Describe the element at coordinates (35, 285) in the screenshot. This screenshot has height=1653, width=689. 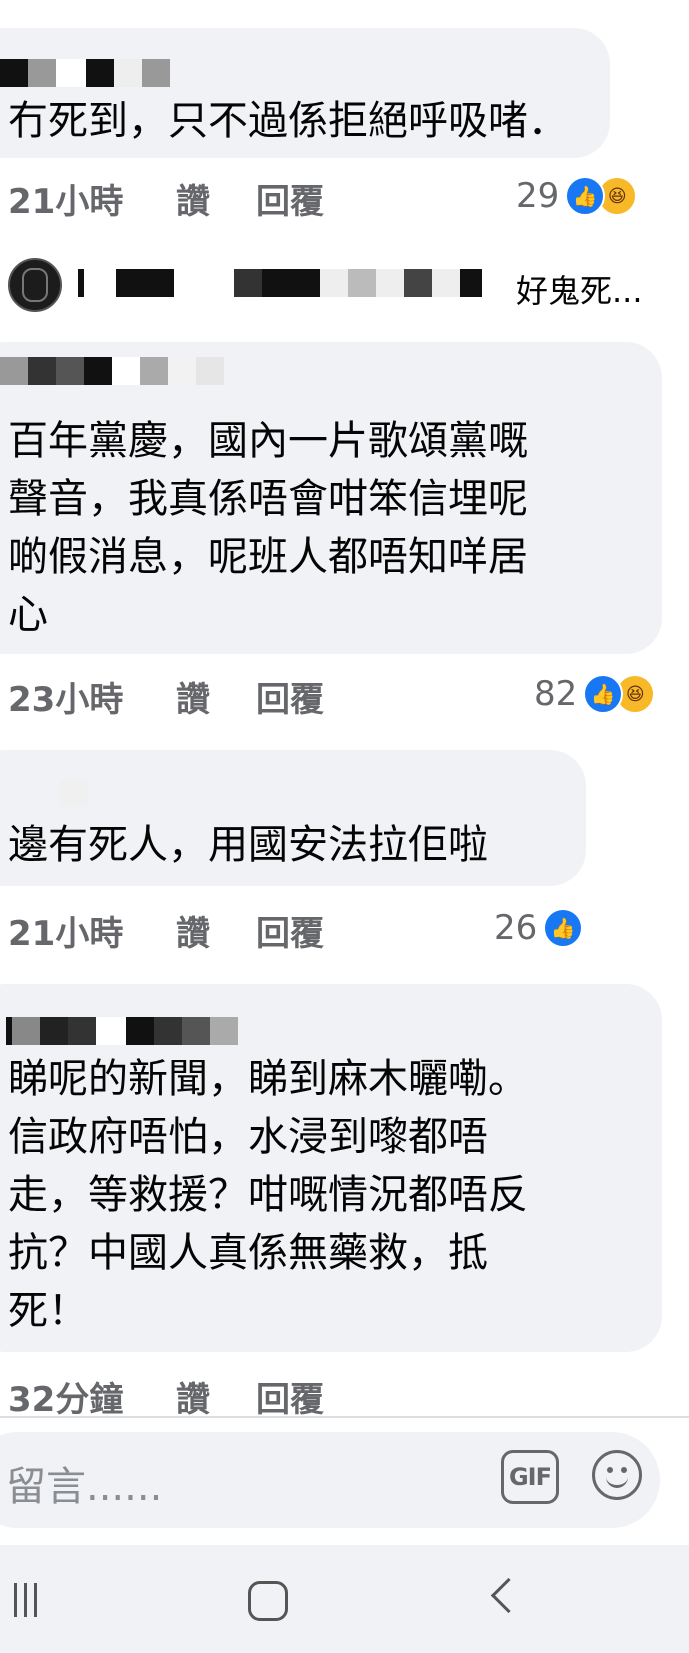
I see `avatar` at that location.